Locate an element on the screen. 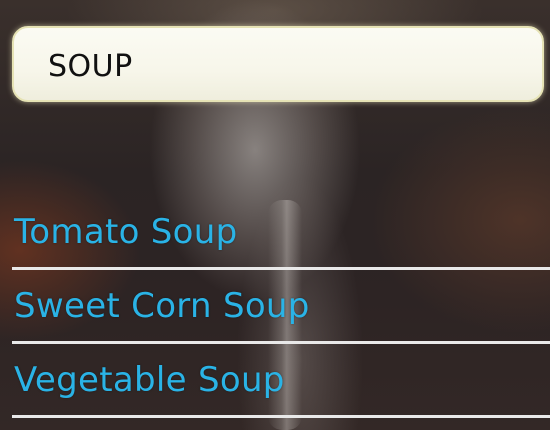 Image resolution: width=550 pixels, height=430 pixels. result-label: Sweet Corn Soup is located at coordinates (162, 305).